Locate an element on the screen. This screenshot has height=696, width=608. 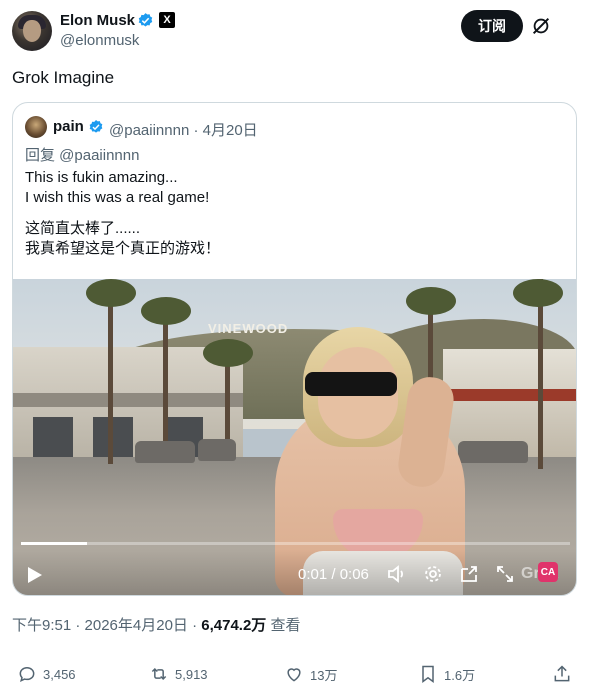
translate-badge: CA is located at coordinates (548, 572).